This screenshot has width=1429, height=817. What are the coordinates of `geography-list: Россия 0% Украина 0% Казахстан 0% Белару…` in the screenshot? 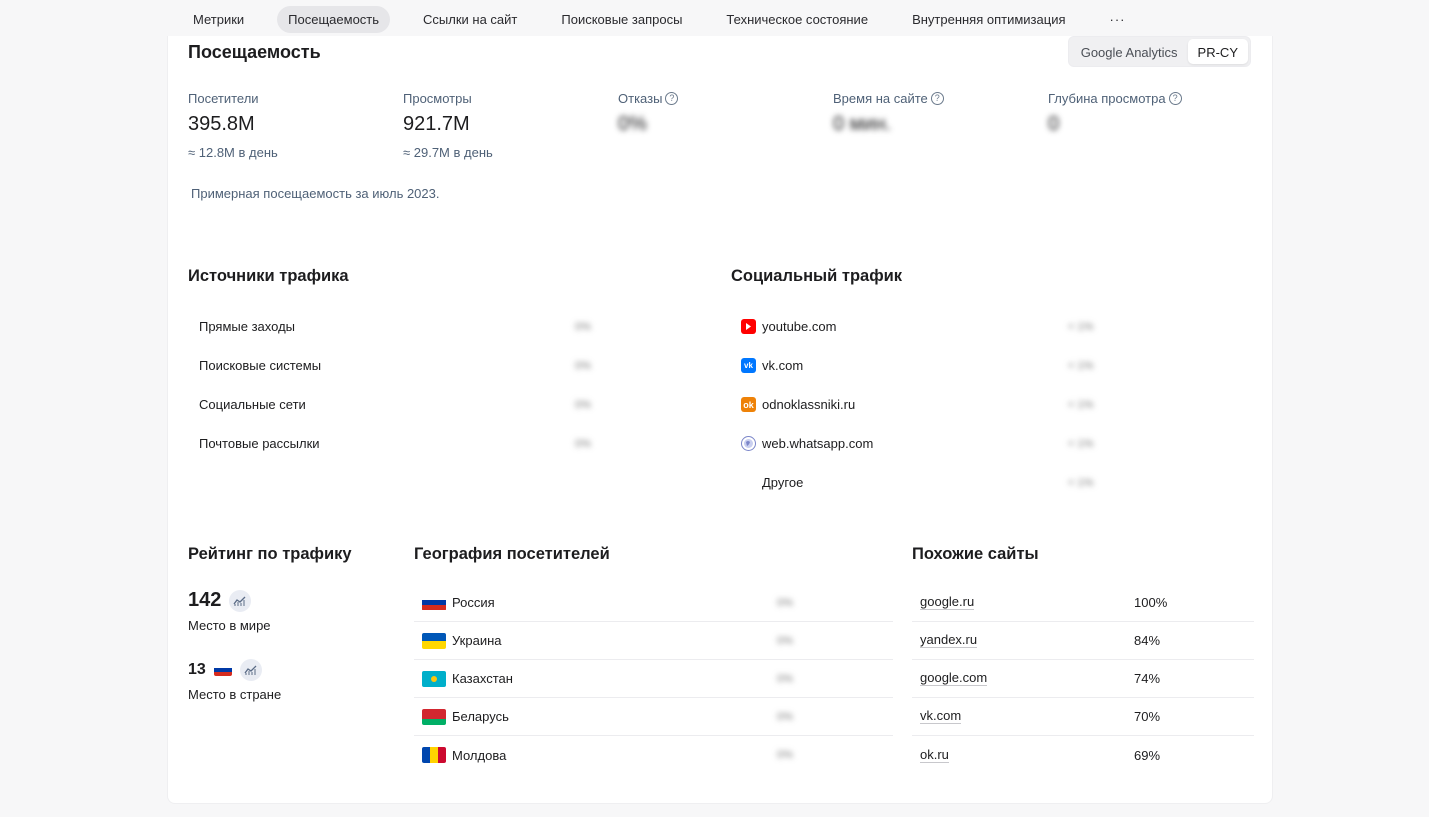 It's located at (653, 679).